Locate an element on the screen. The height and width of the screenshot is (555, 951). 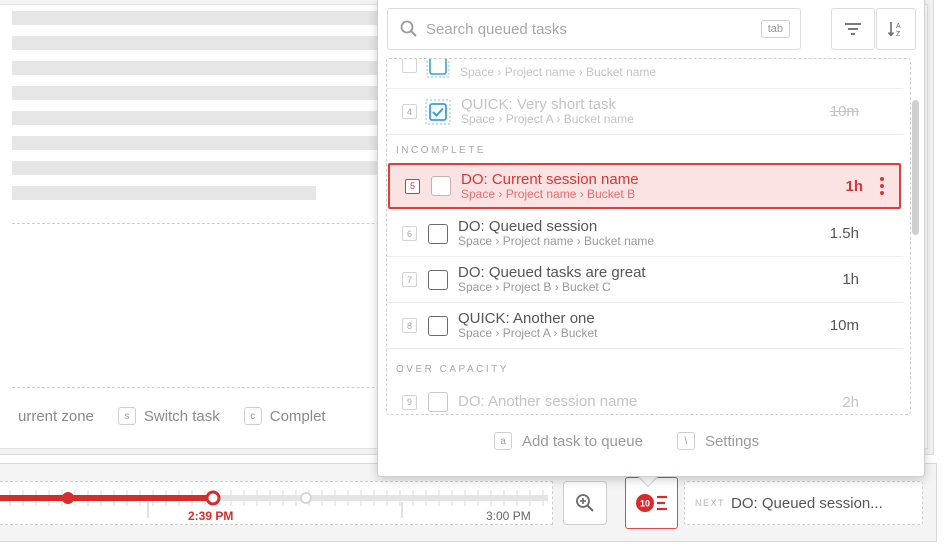
zoom-in-button is located at coordinates (585, 503).